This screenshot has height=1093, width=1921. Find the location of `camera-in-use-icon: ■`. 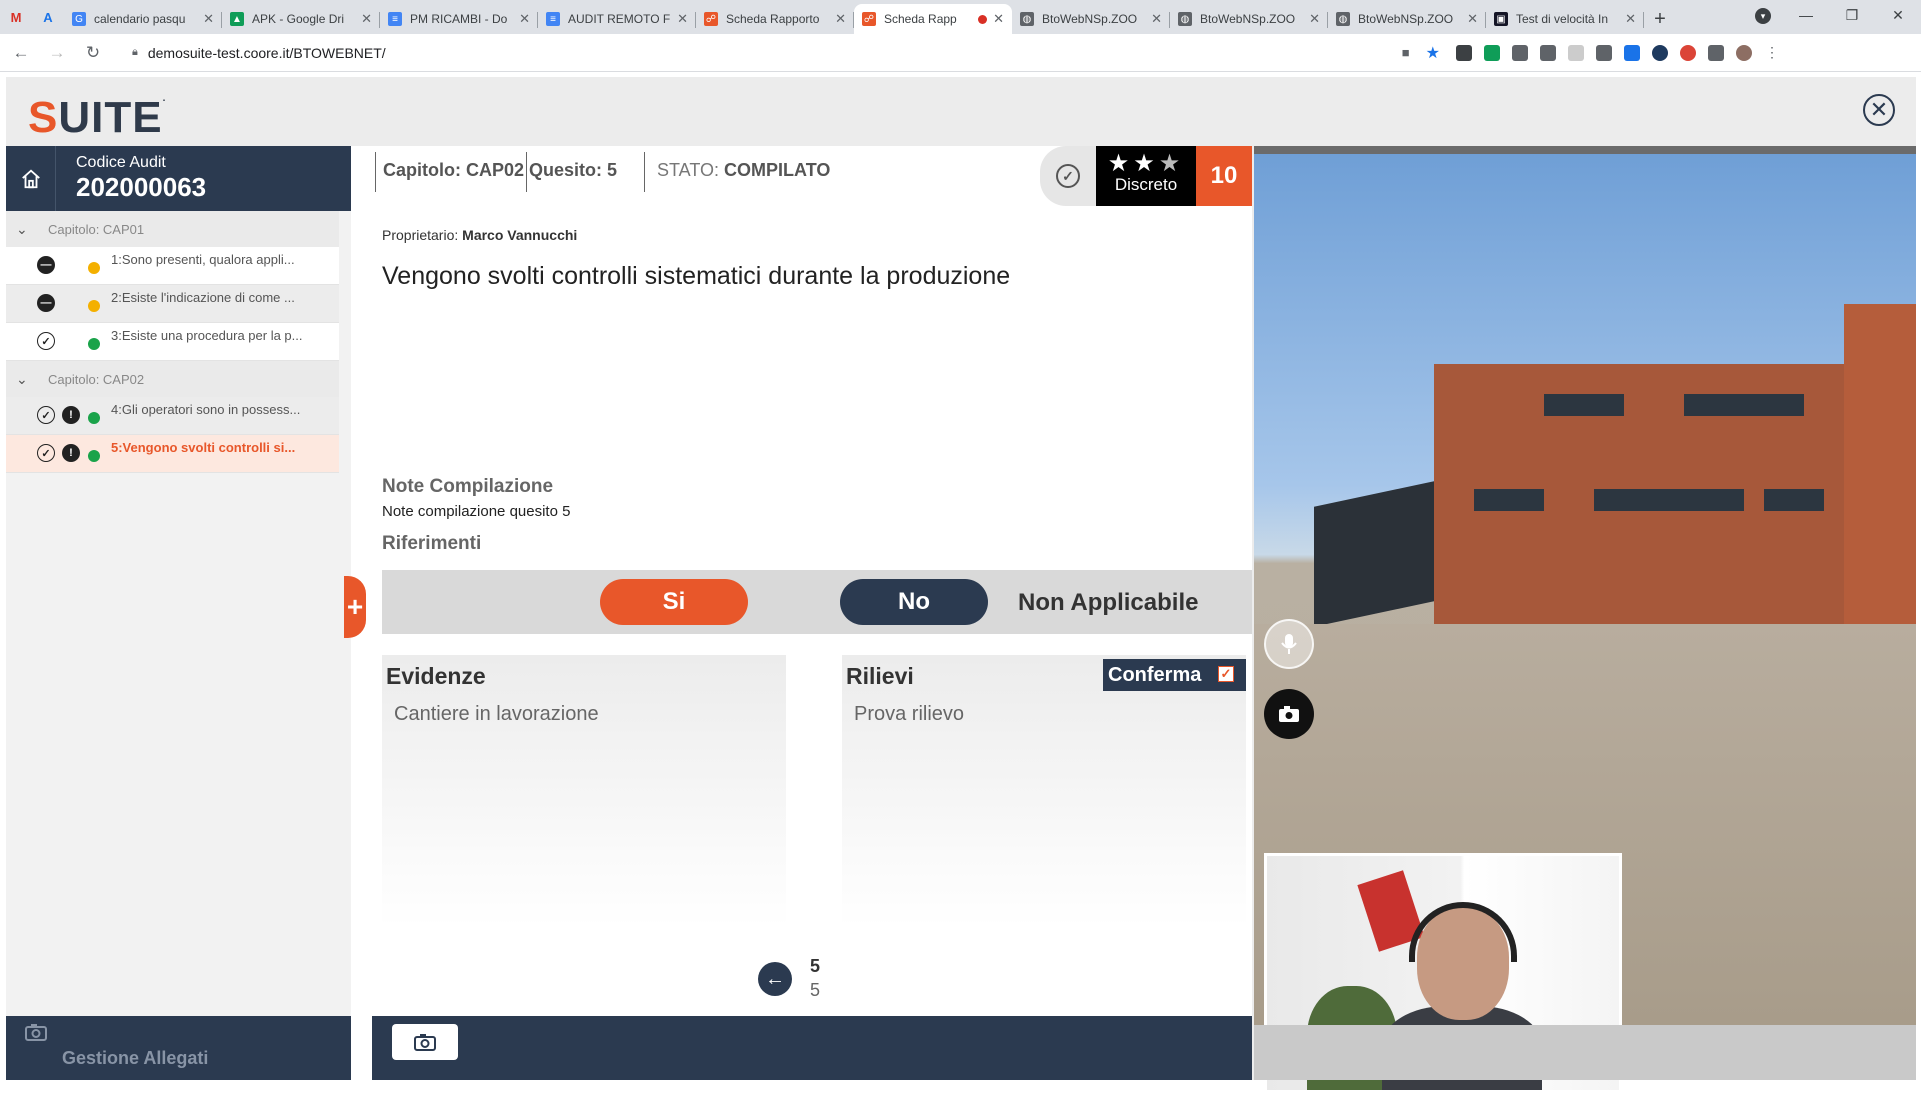

camera-in-use-icon: ■ is located at coordinates (1406, 52).